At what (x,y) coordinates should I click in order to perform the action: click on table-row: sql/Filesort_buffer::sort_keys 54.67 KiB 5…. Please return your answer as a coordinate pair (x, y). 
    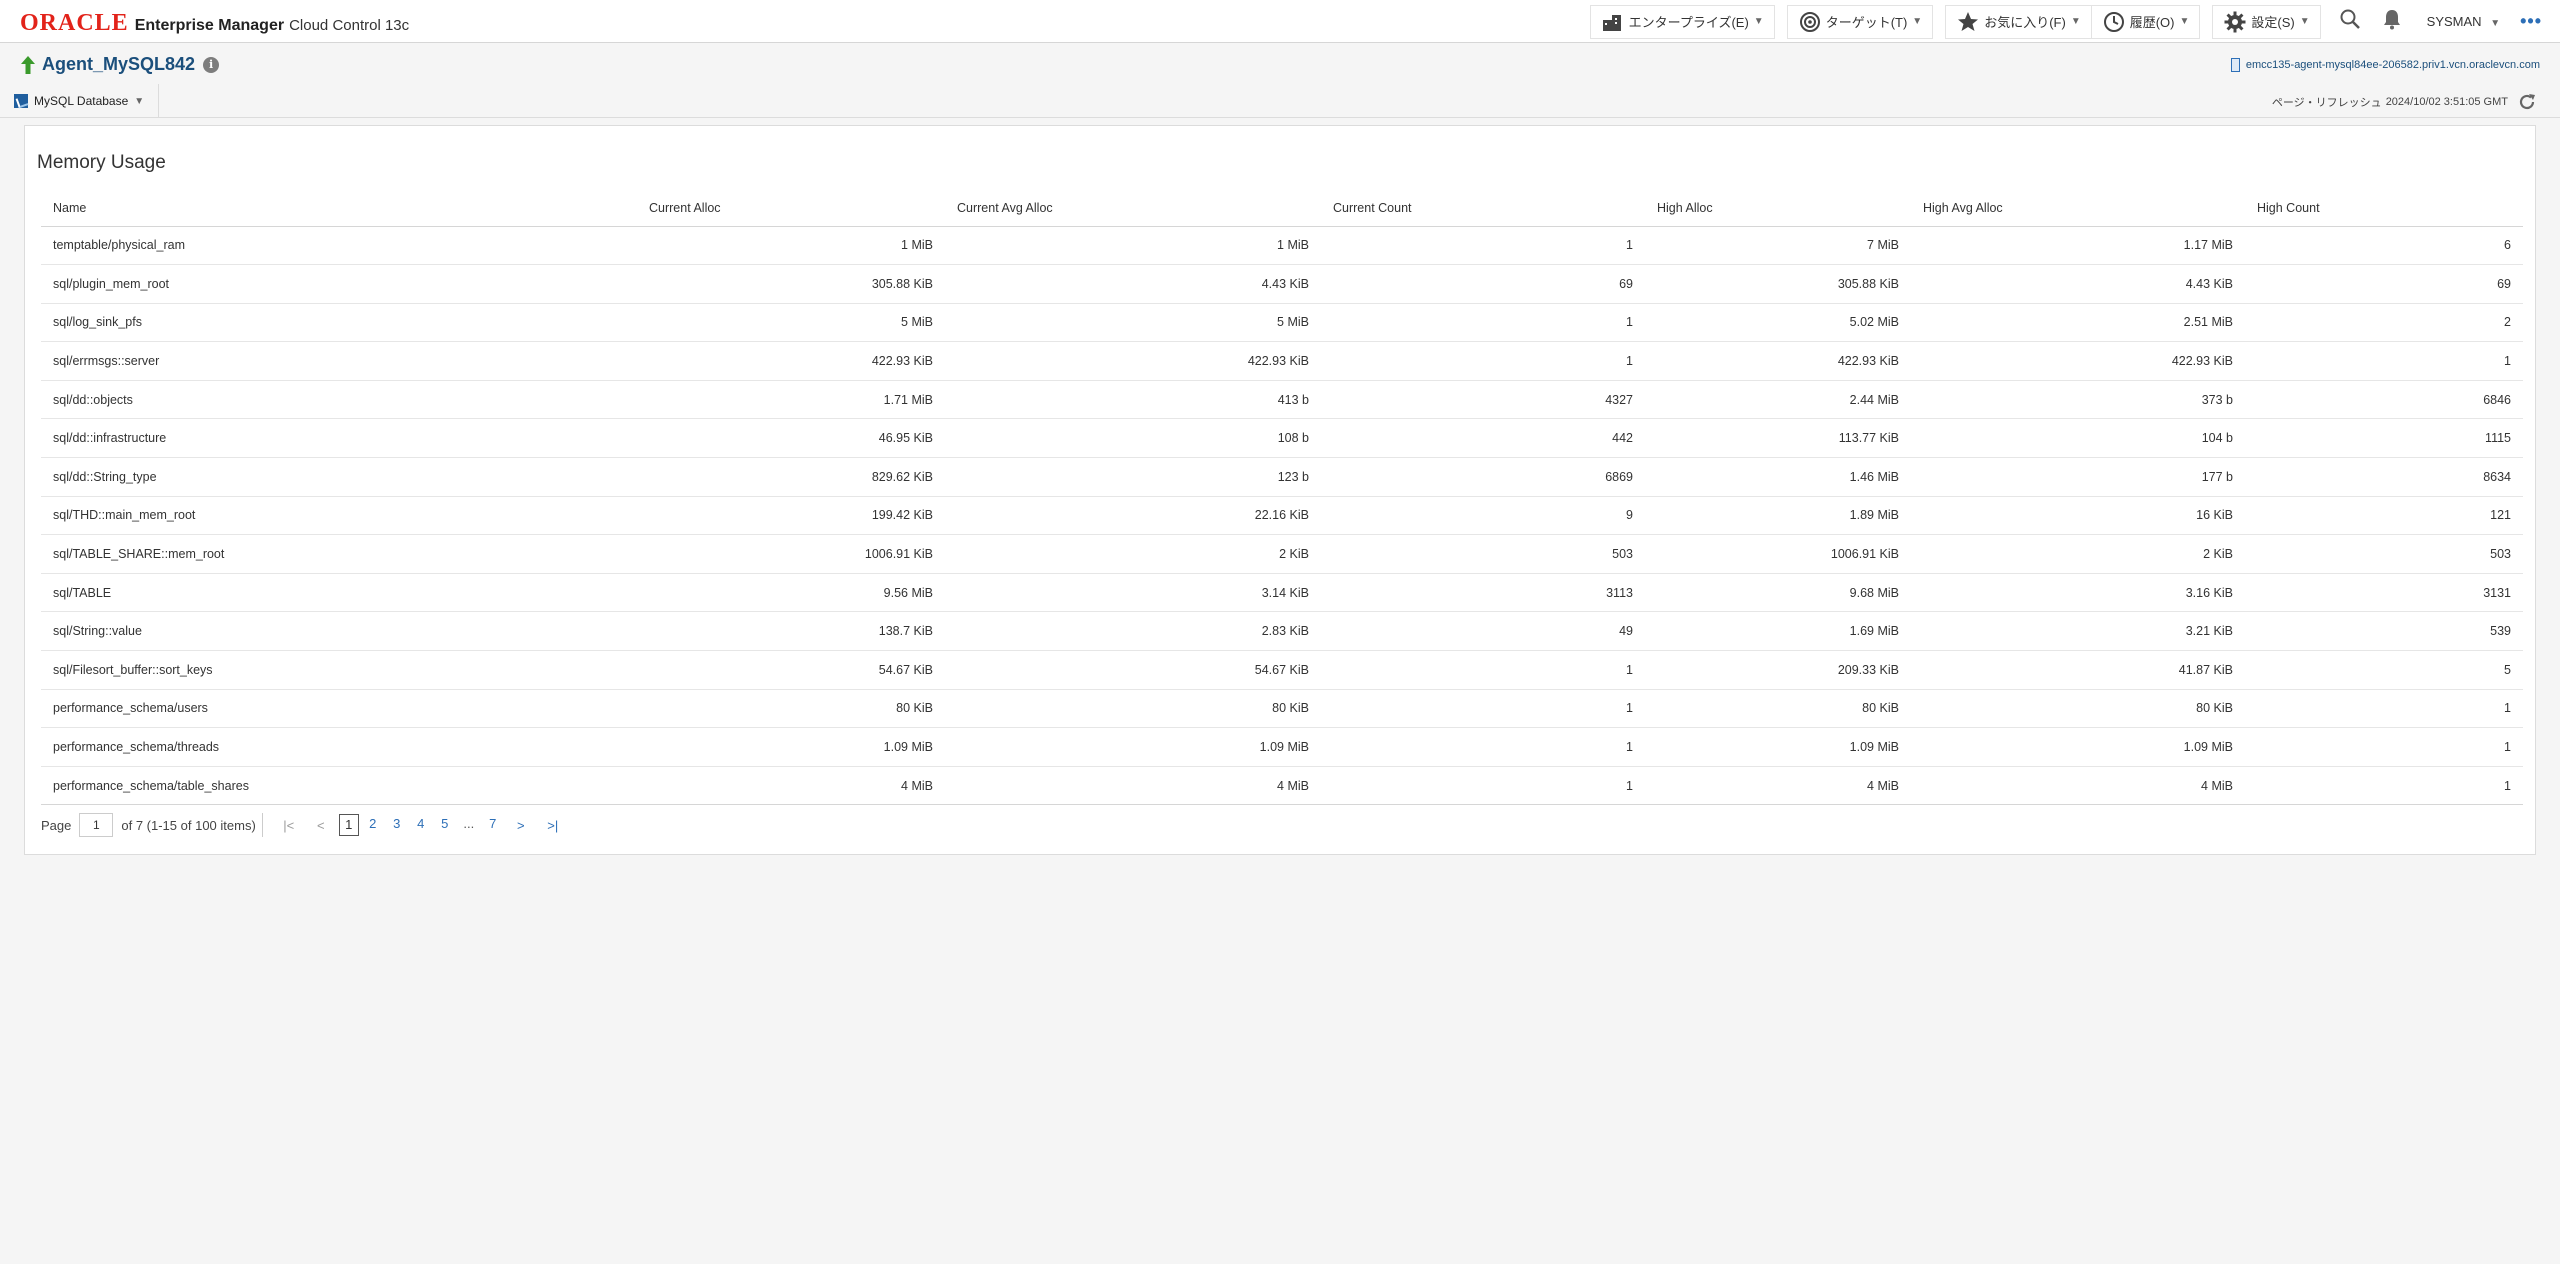
    Looking at the image, I should click on (1282, 670).